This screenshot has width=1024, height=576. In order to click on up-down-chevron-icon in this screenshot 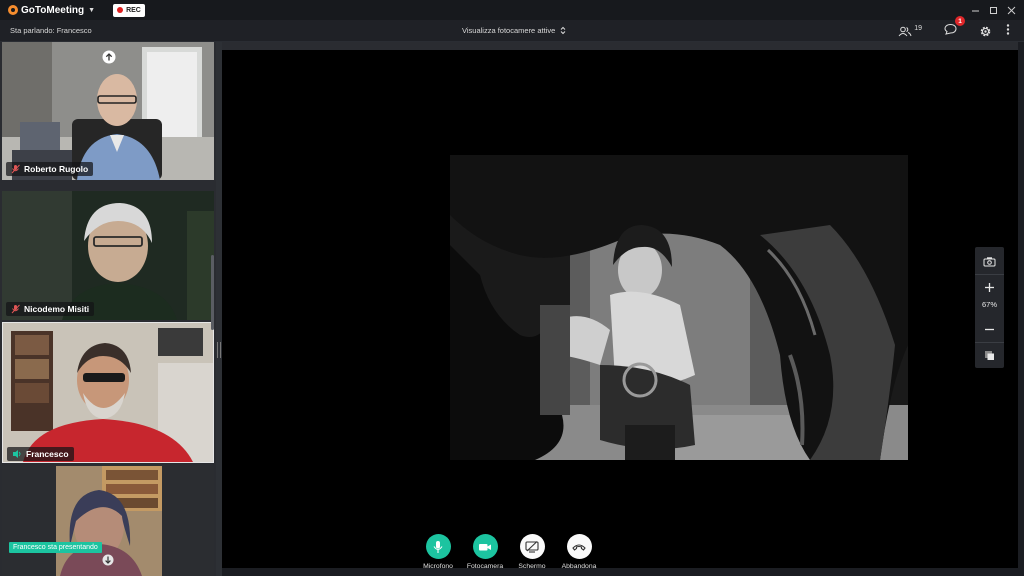, I will do `click(563, 30)`.